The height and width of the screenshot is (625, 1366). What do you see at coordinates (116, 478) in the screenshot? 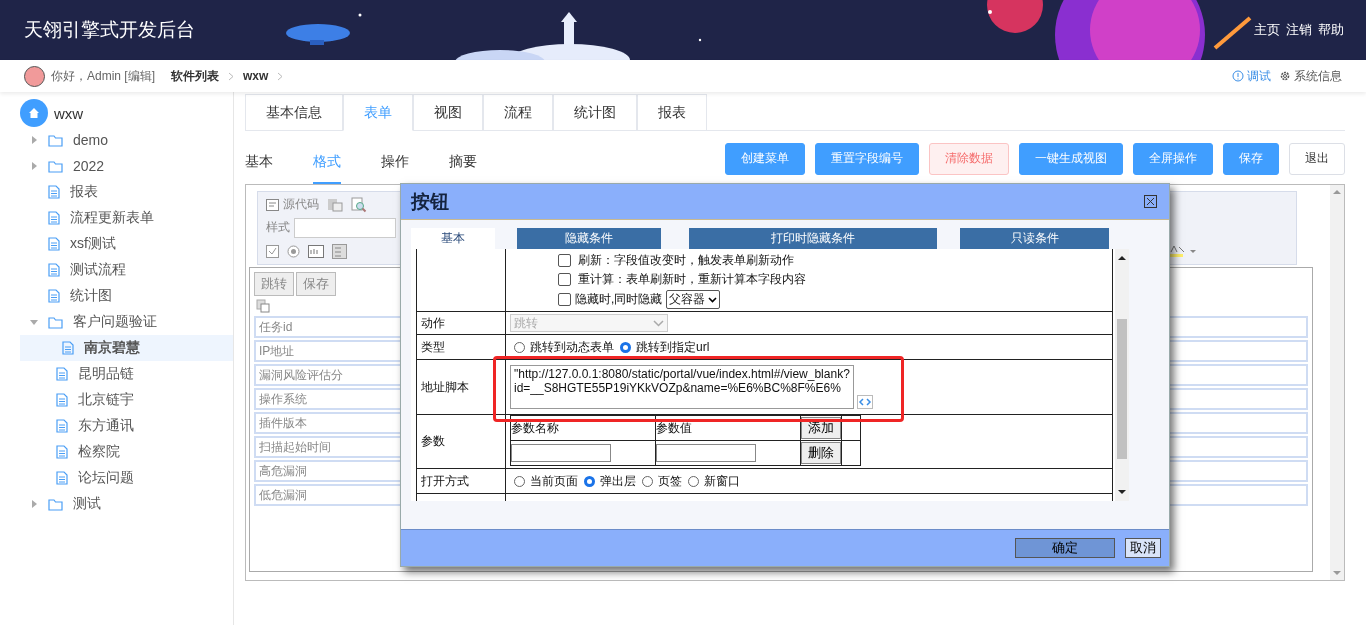
I see `tree-item: 论坛问题` at bounding box center [116, 478].